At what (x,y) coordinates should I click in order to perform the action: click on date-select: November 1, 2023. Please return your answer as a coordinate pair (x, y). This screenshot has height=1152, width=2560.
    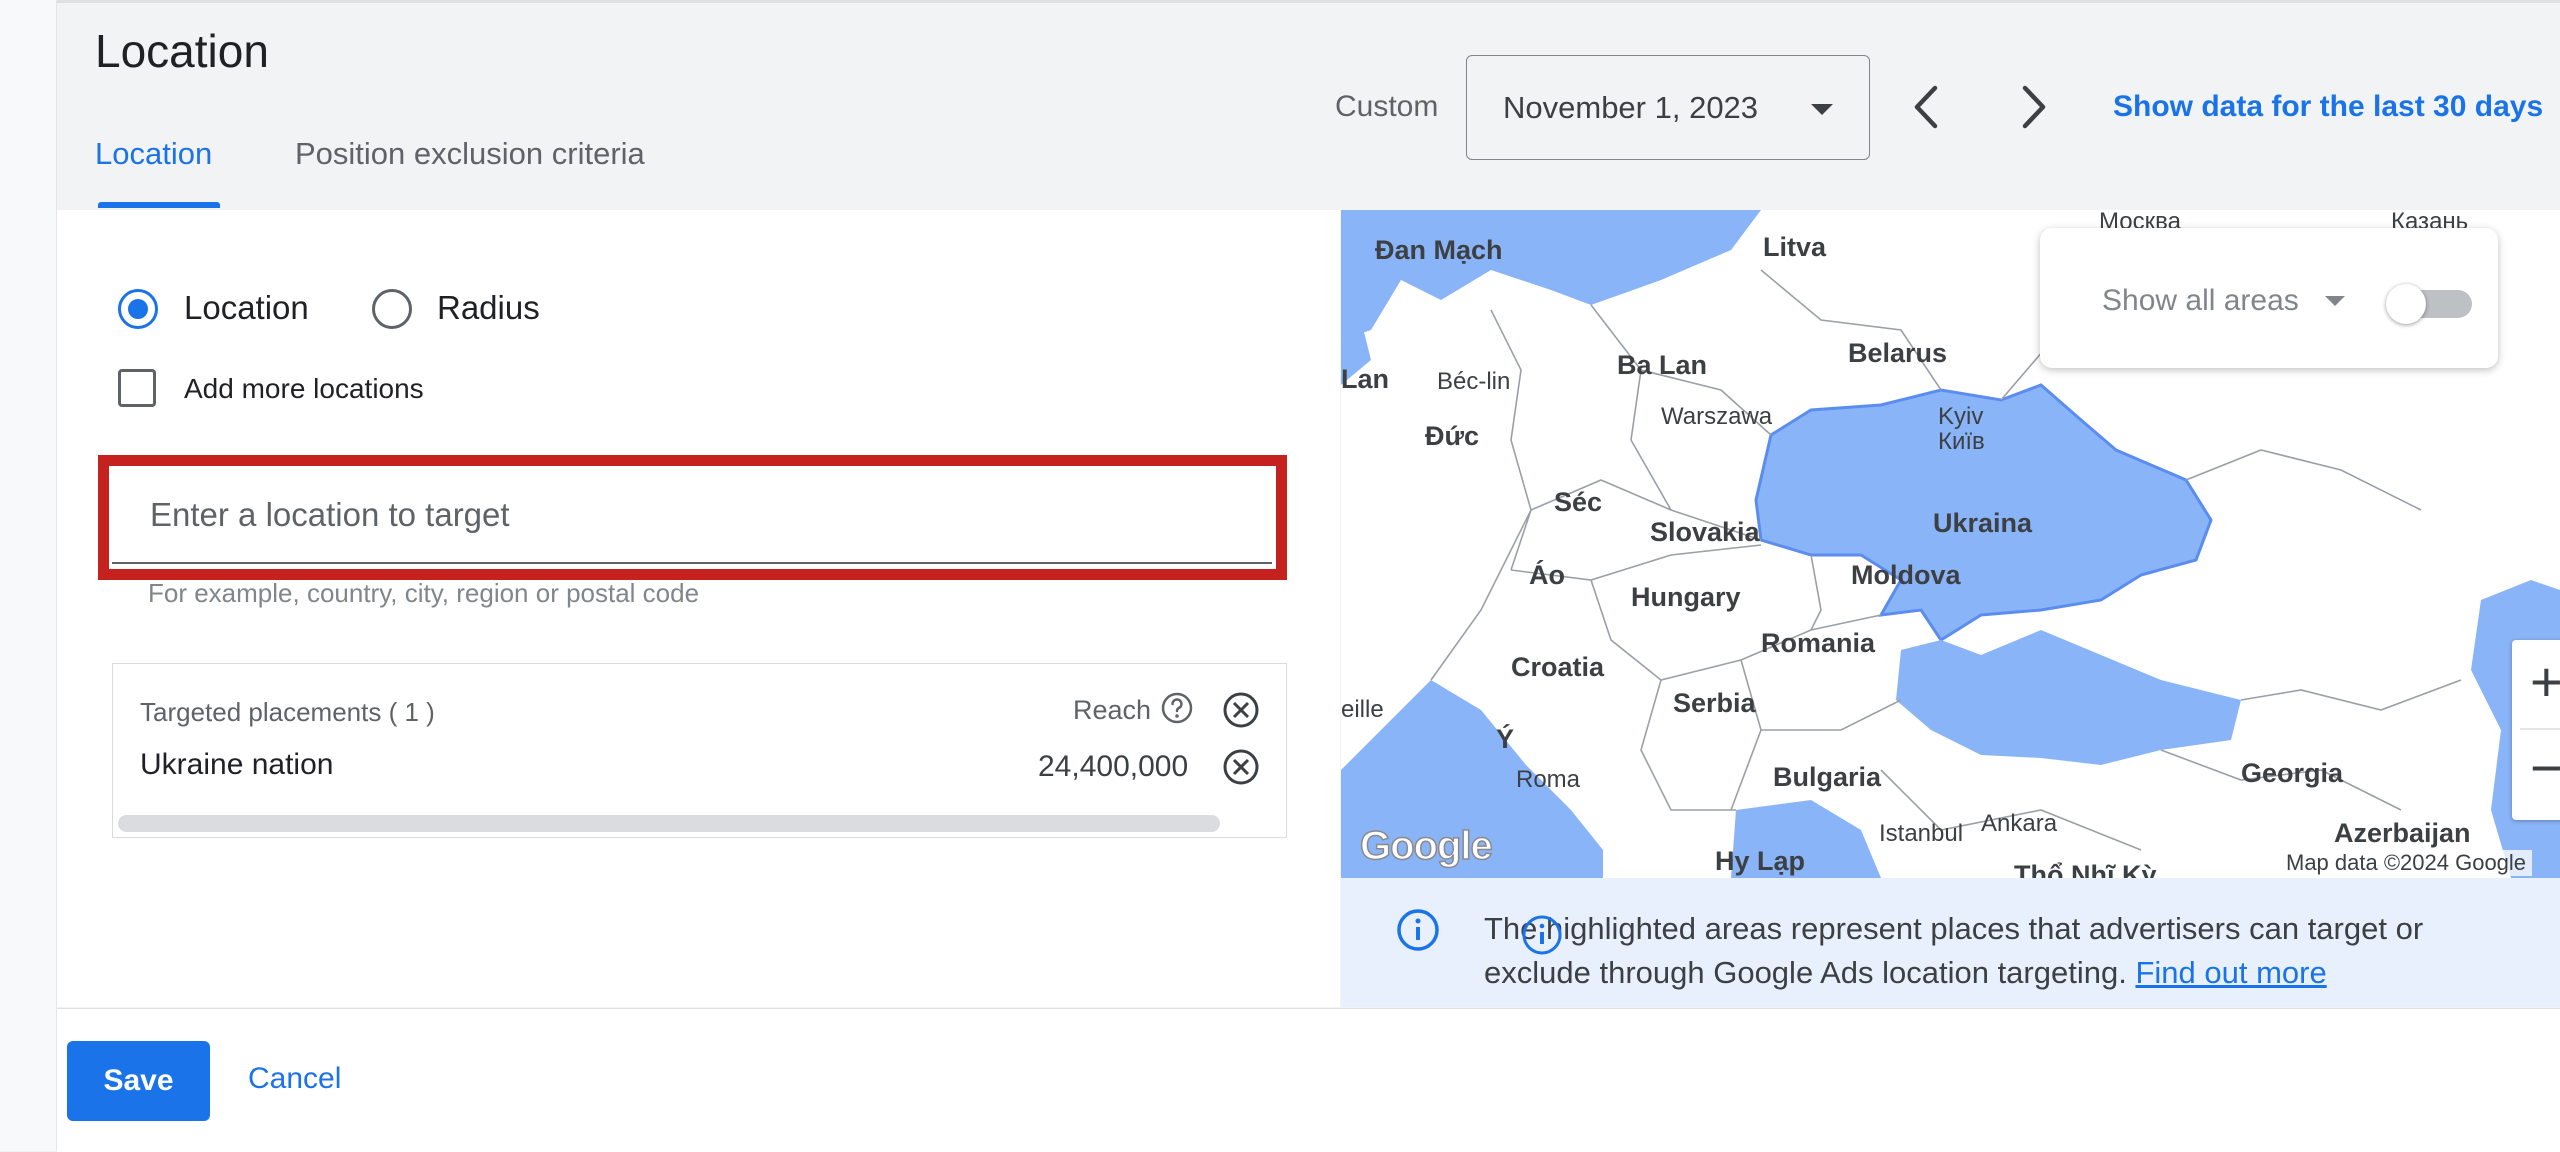
    Looking at the image, I should click on (1668, 107).